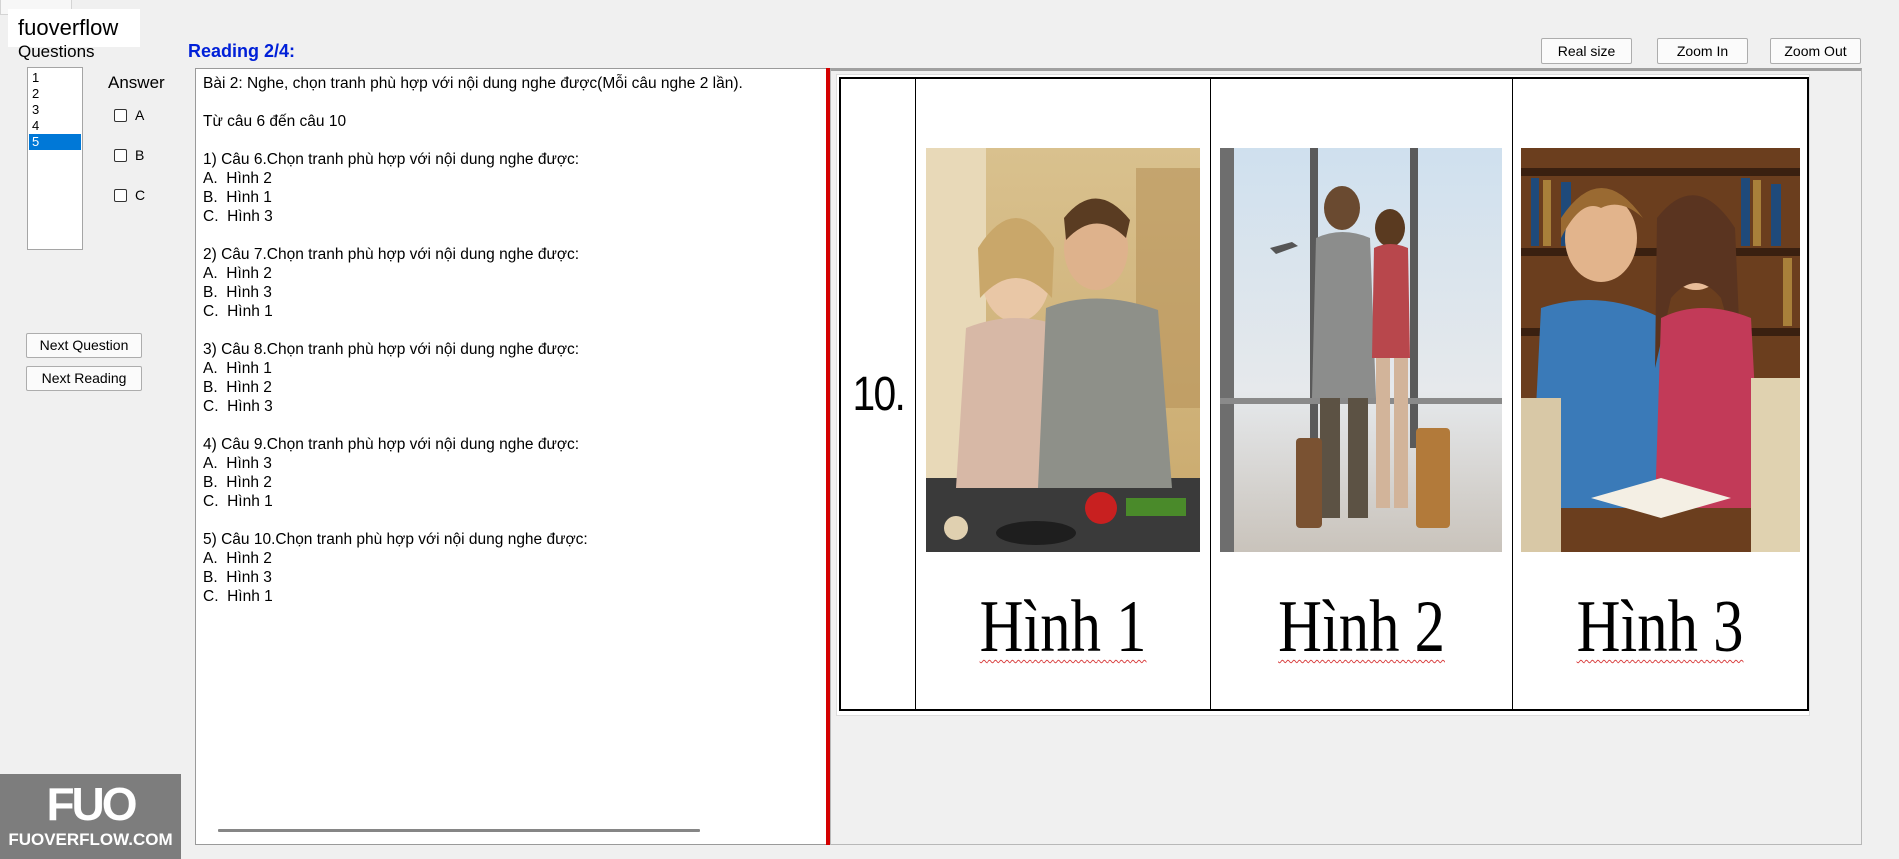  What do you see at coordinates (55, 78) in the screenshot?
I see `question-list-item: 1` at bounding box center [55, 78].